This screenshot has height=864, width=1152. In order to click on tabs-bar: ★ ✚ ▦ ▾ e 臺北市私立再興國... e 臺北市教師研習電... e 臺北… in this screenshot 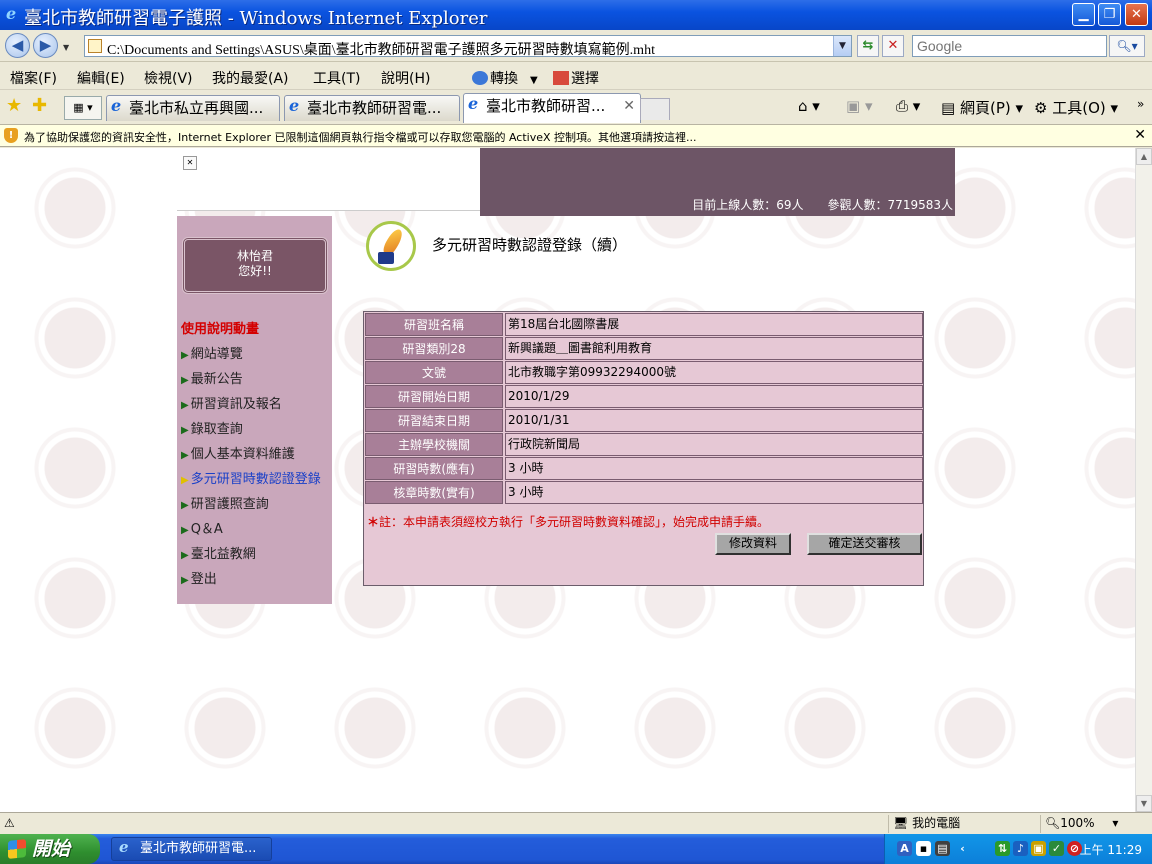, I will do `click(576, 107)`.